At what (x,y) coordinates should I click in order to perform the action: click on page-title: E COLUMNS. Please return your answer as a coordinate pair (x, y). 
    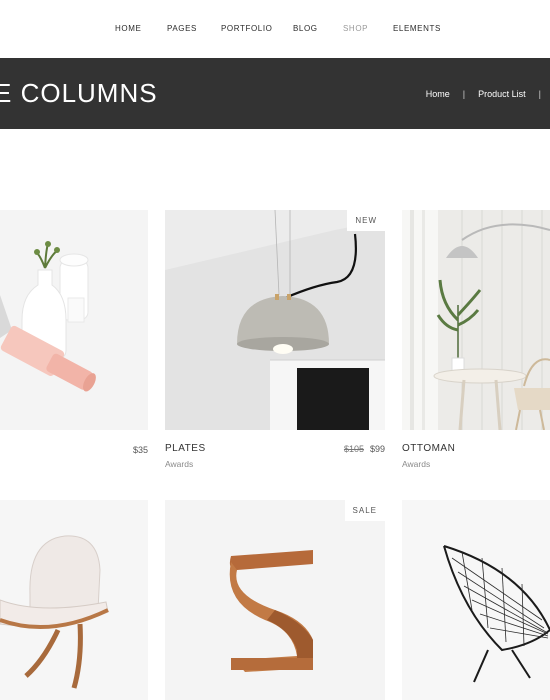
    Looking at the image, I should click on (79, 93).